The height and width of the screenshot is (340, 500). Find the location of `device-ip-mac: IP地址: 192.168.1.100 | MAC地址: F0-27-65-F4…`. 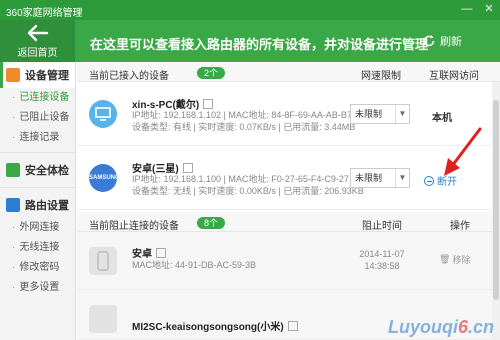

device-ip-mac: IP地址: 192.168.1.100 | MAC地址: F0-27-65-F4… is located at coordinates (240, 179).